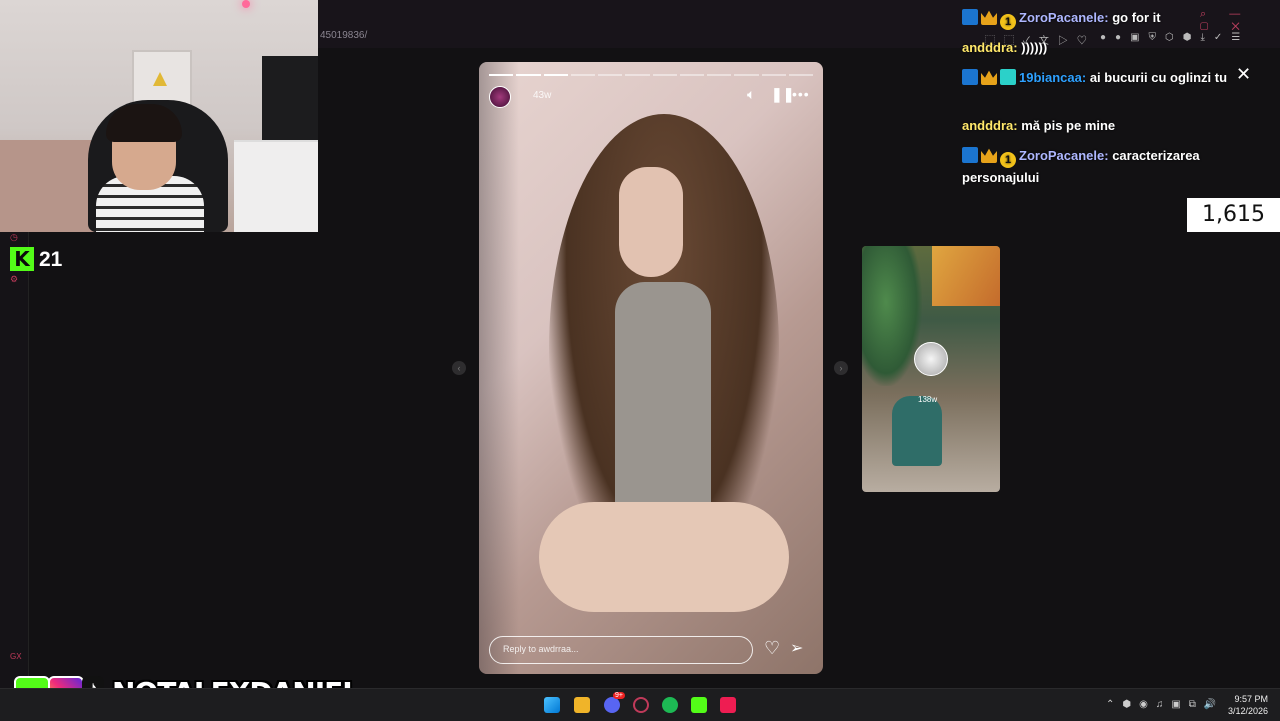  Describe the element at coordinates (500, 97) in the screenshot. I see `story-avatar` at that location.